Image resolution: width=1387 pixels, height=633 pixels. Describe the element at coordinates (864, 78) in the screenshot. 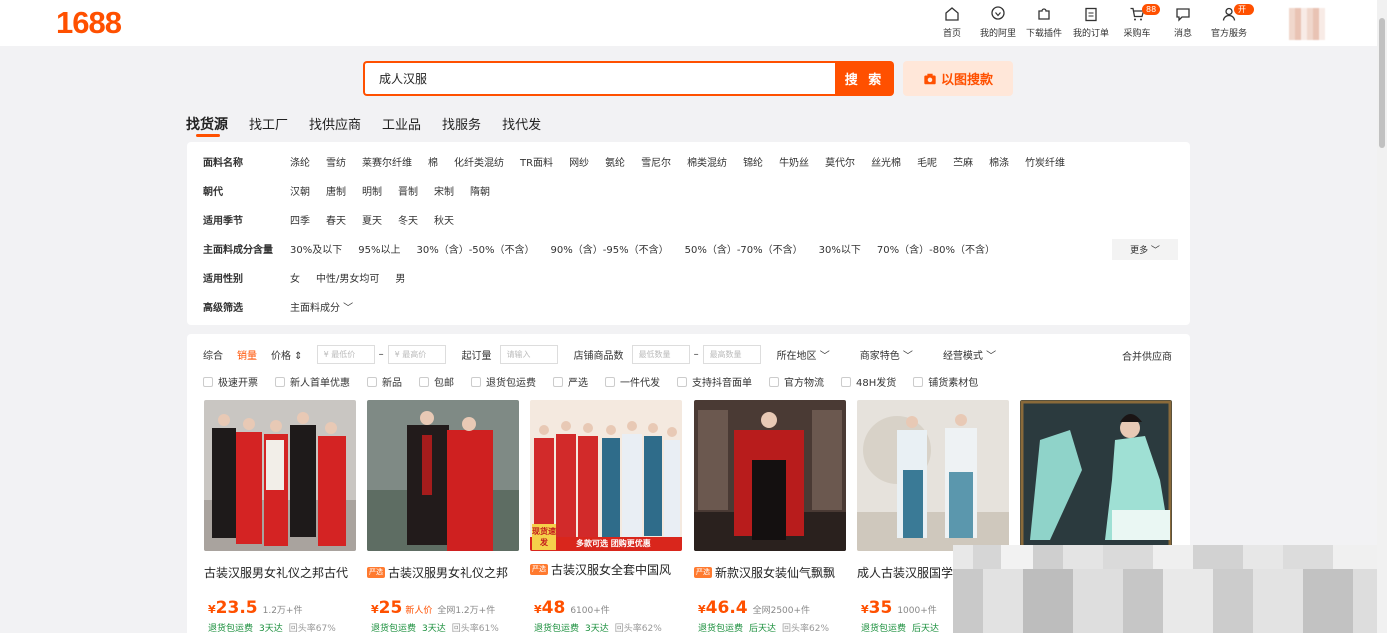

I see `search-button: 搜 索` at that location.